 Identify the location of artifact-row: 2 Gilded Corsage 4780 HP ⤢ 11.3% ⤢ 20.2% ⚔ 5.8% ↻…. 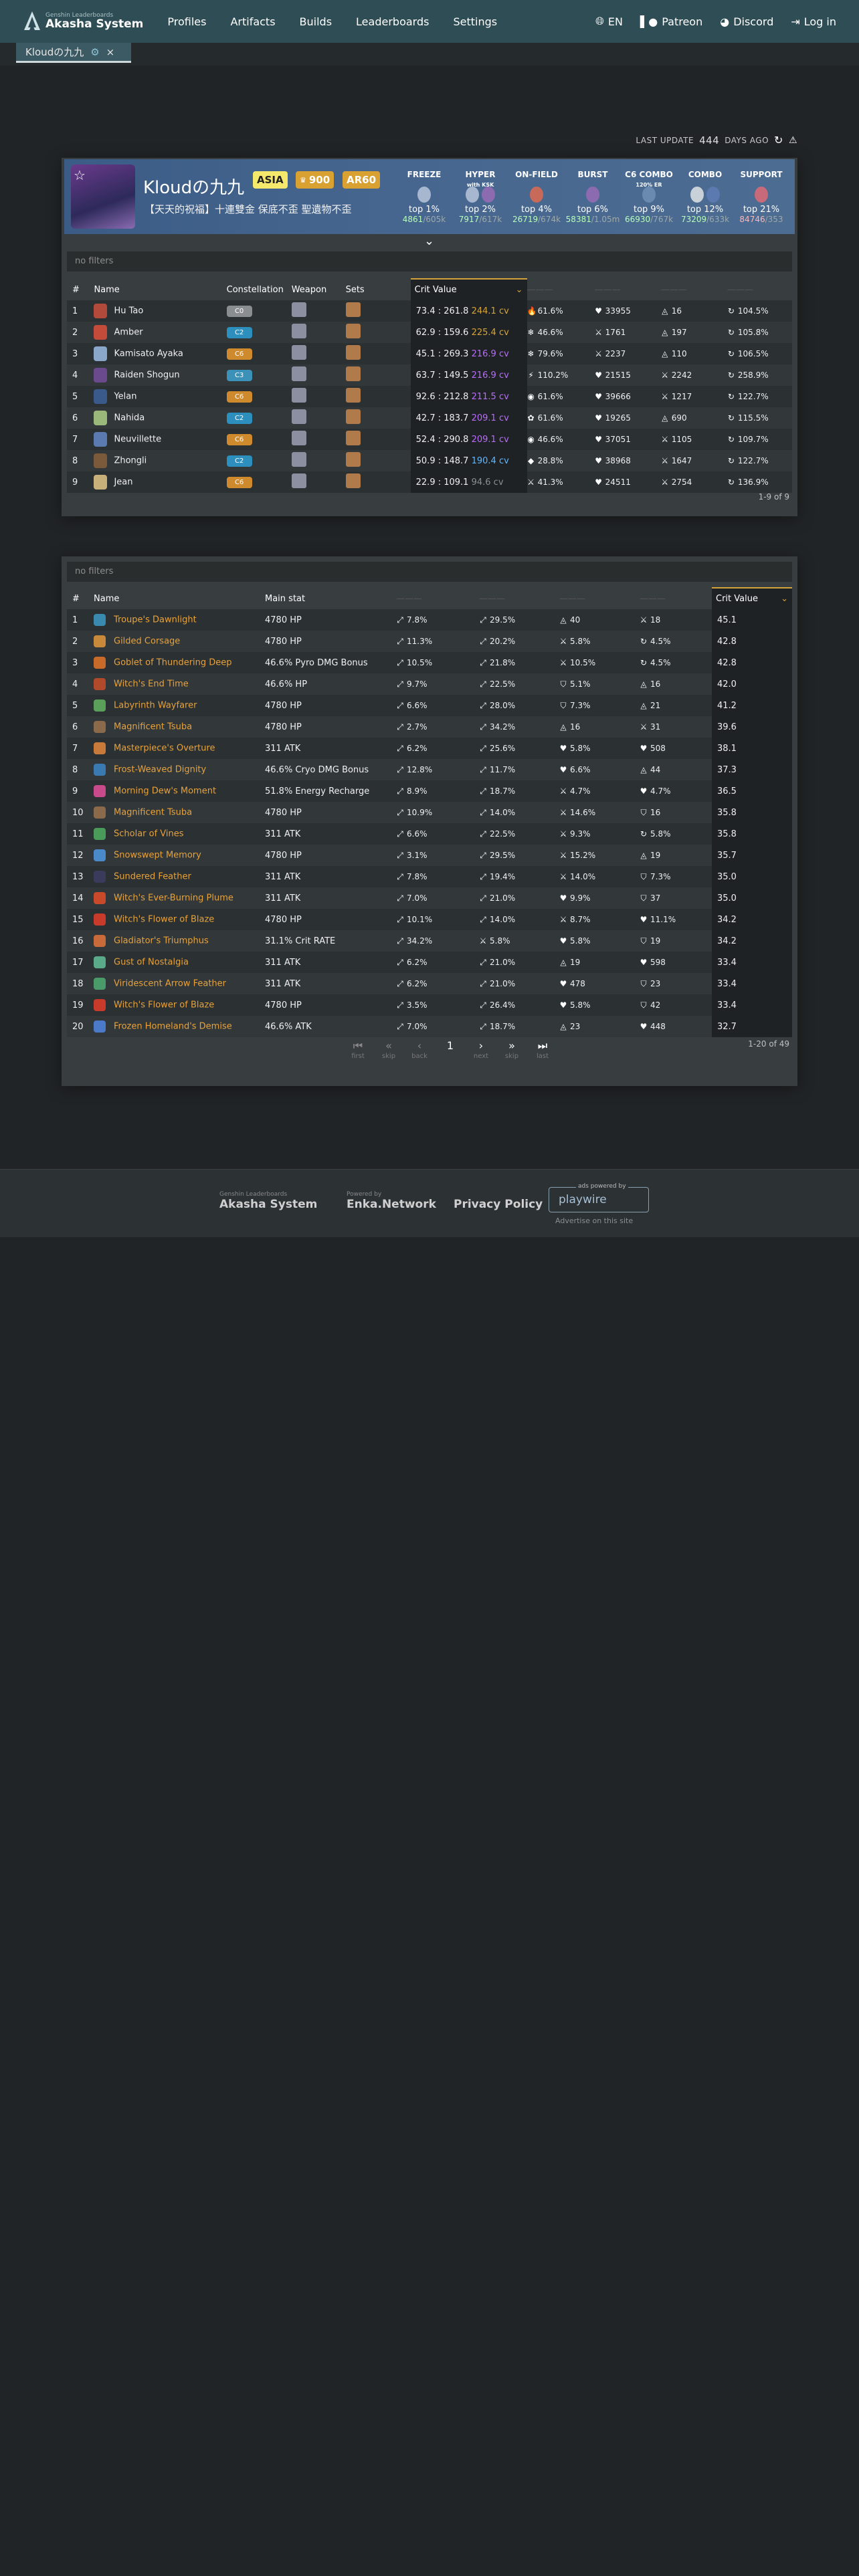
(429, 641).